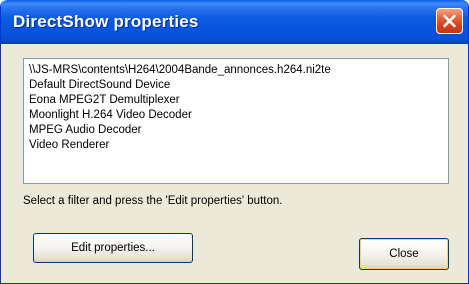 The width and height of the screenshot is (469, 284). What do you see at coordinates (236, 145) in the screenshot?
I see `filter-list-item: Video Renderer` at bounding box center [236, 145].